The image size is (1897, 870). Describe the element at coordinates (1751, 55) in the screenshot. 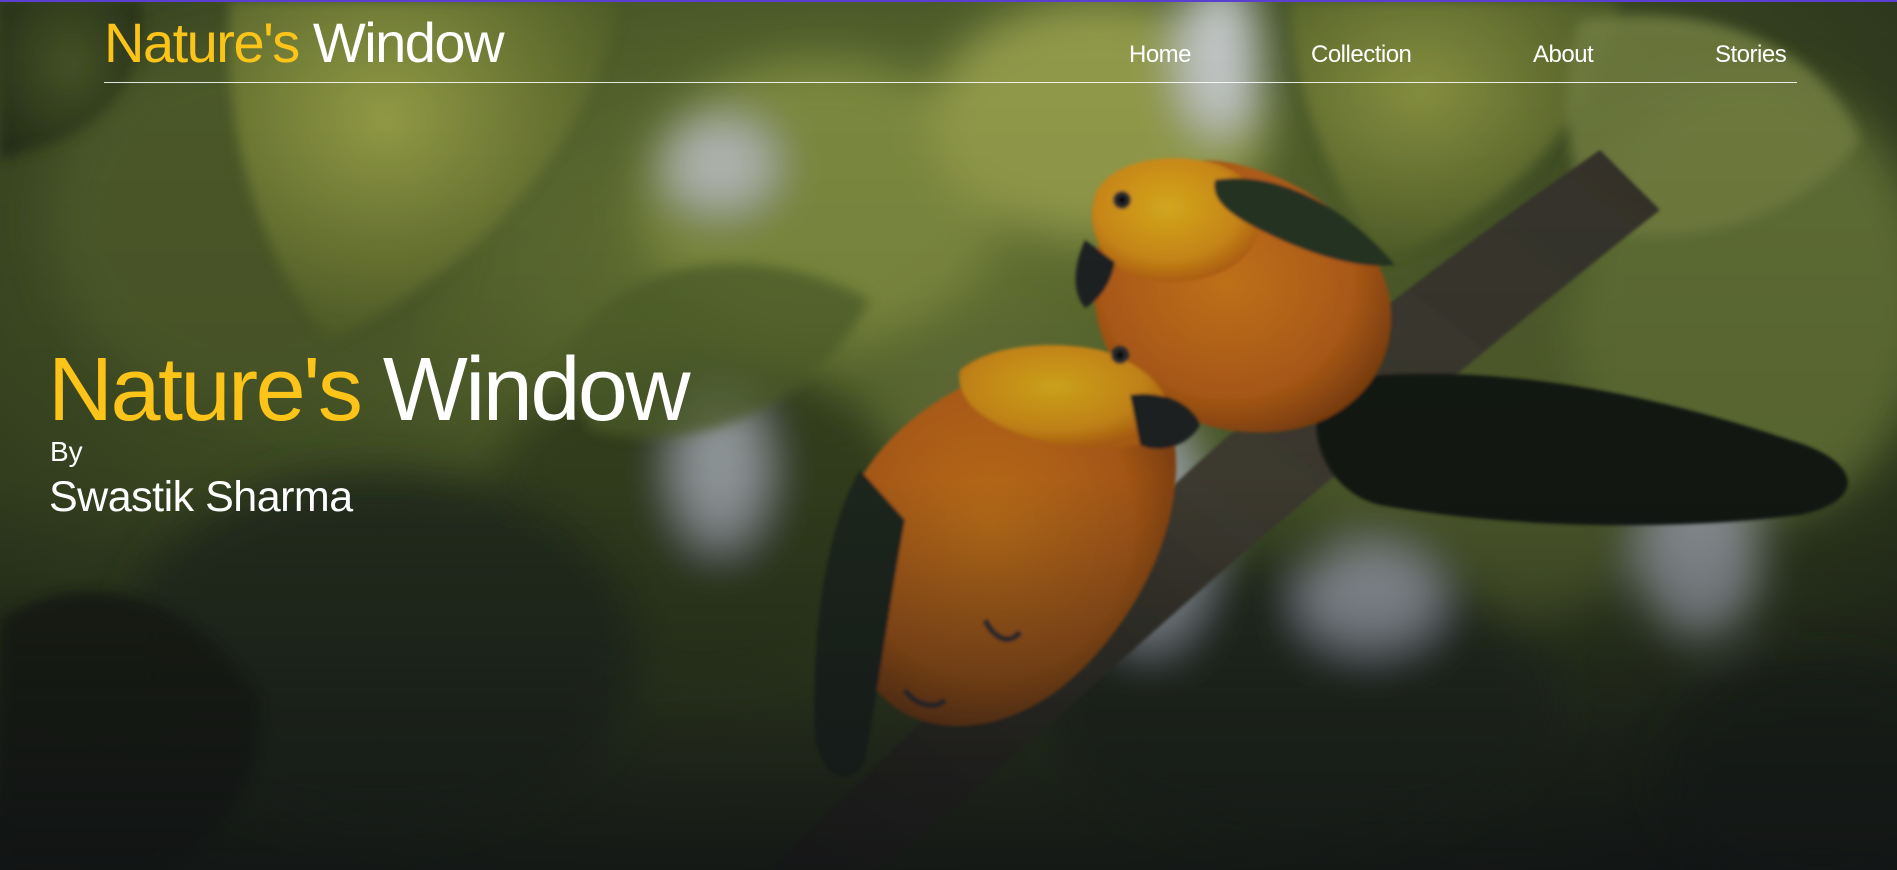

I see `nav-link-stories: Stories` at that location.